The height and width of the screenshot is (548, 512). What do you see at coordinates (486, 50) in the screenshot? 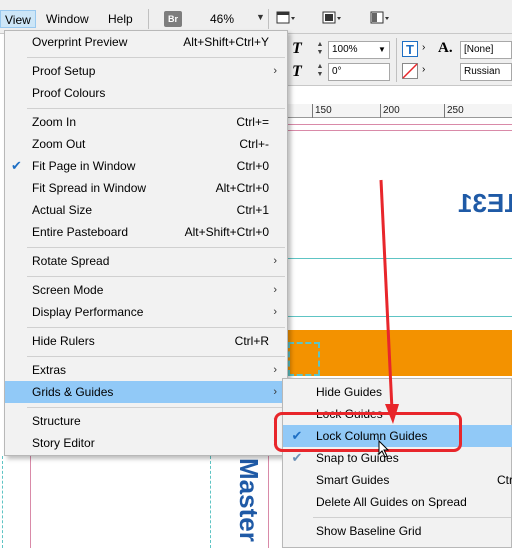
I see `character-style-field: [None]` at bounding box center [486, 50].